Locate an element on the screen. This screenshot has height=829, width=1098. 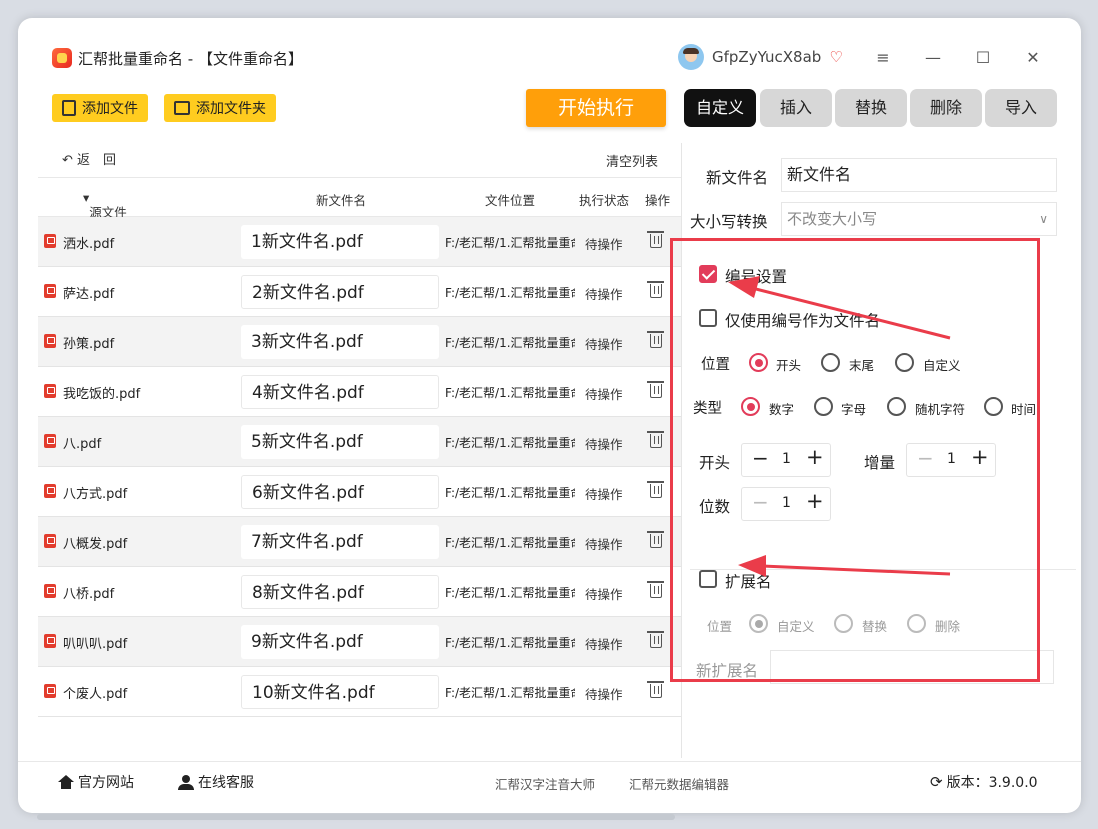
folder-add-icon is located at coordinates (182, 108).